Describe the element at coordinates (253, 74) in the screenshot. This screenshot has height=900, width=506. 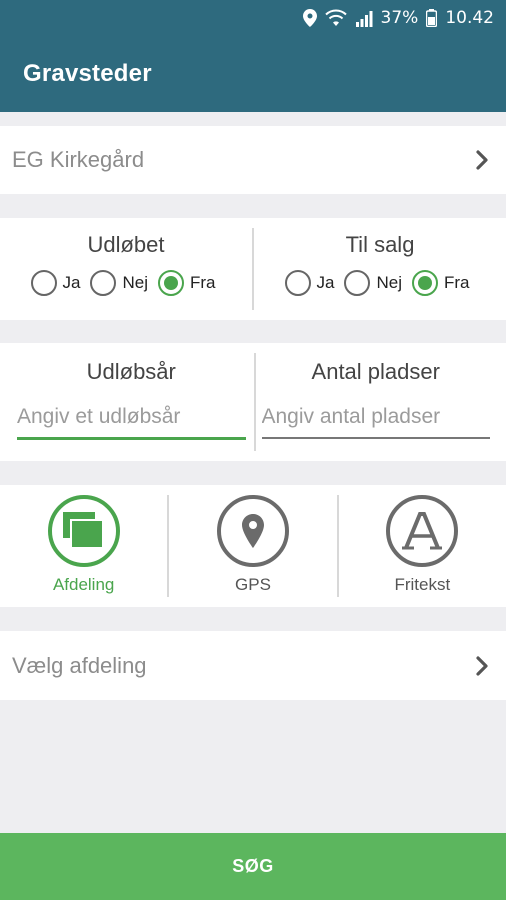
I see `app-bar: Gravsteder` at that location.